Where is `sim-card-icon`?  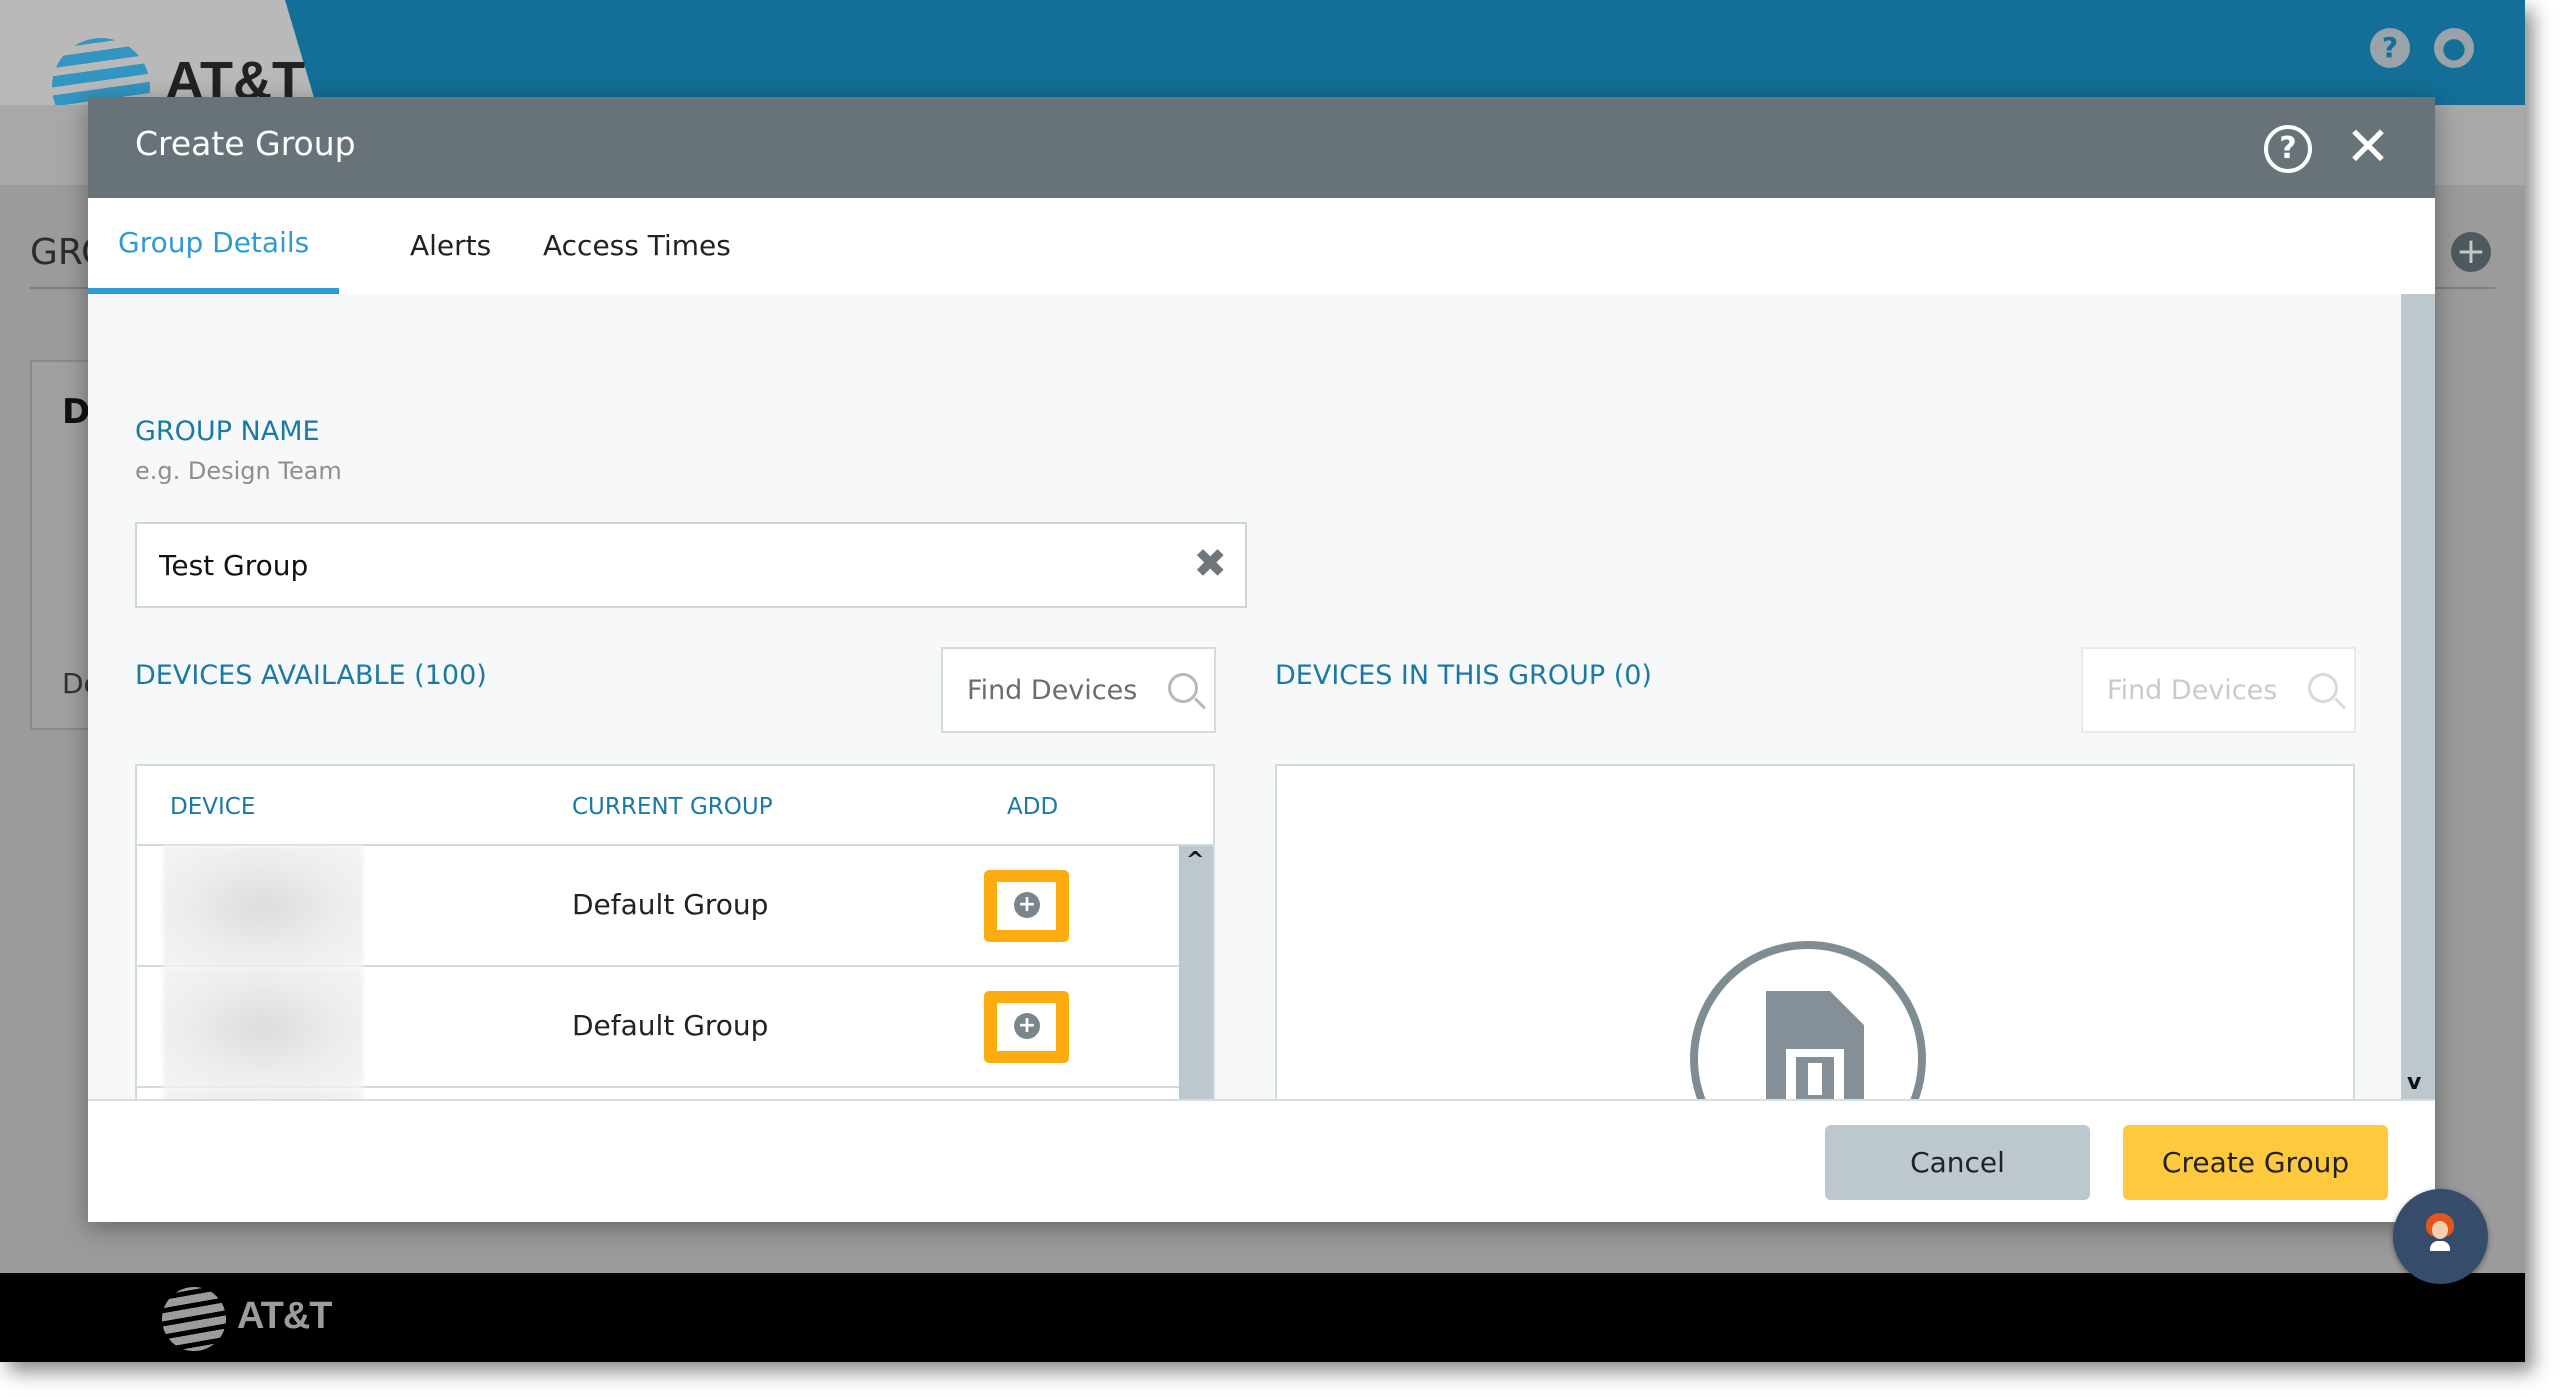
sim-card-icon is located at coordinates (1808, 1020).